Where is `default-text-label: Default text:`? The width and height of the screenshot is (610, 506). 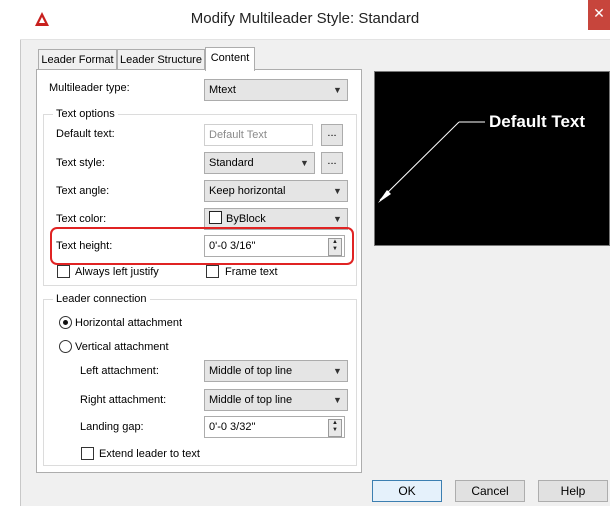
default-text-label: Default text: is located at coordinates (85, 134).